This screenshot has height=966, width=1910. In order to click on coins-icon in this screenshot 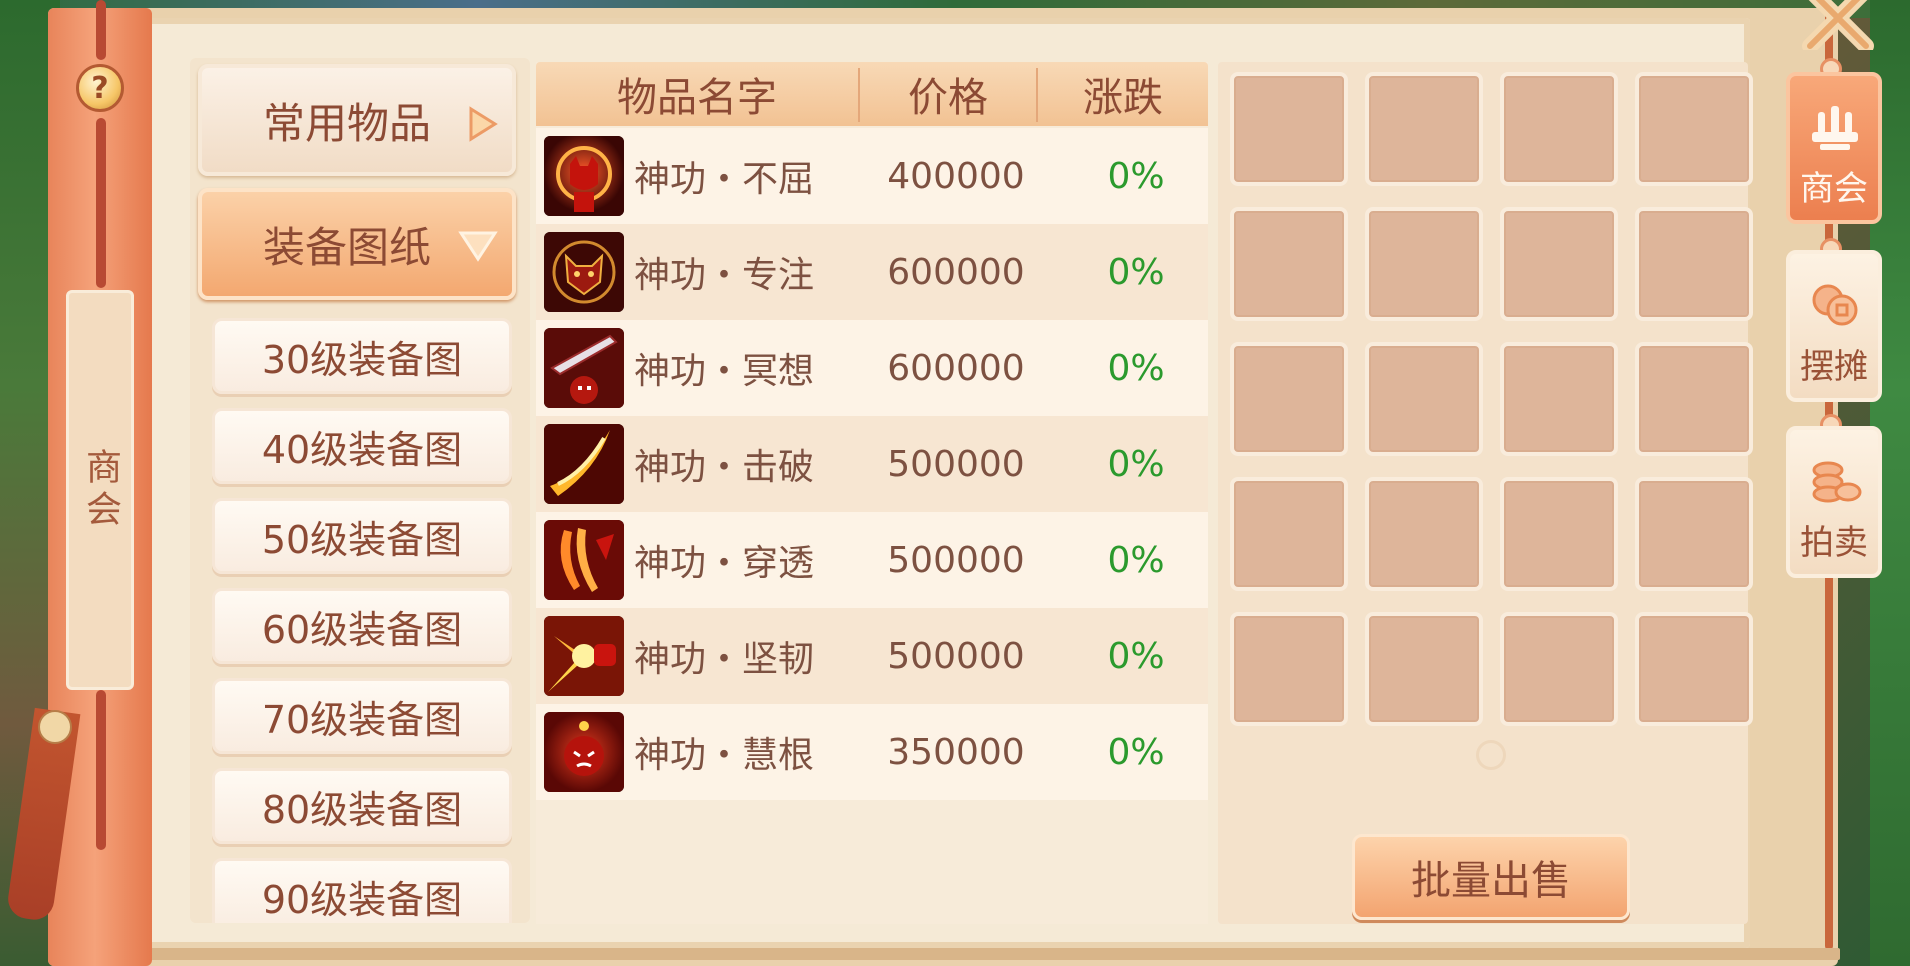, I will do `click(1835, 305)`.